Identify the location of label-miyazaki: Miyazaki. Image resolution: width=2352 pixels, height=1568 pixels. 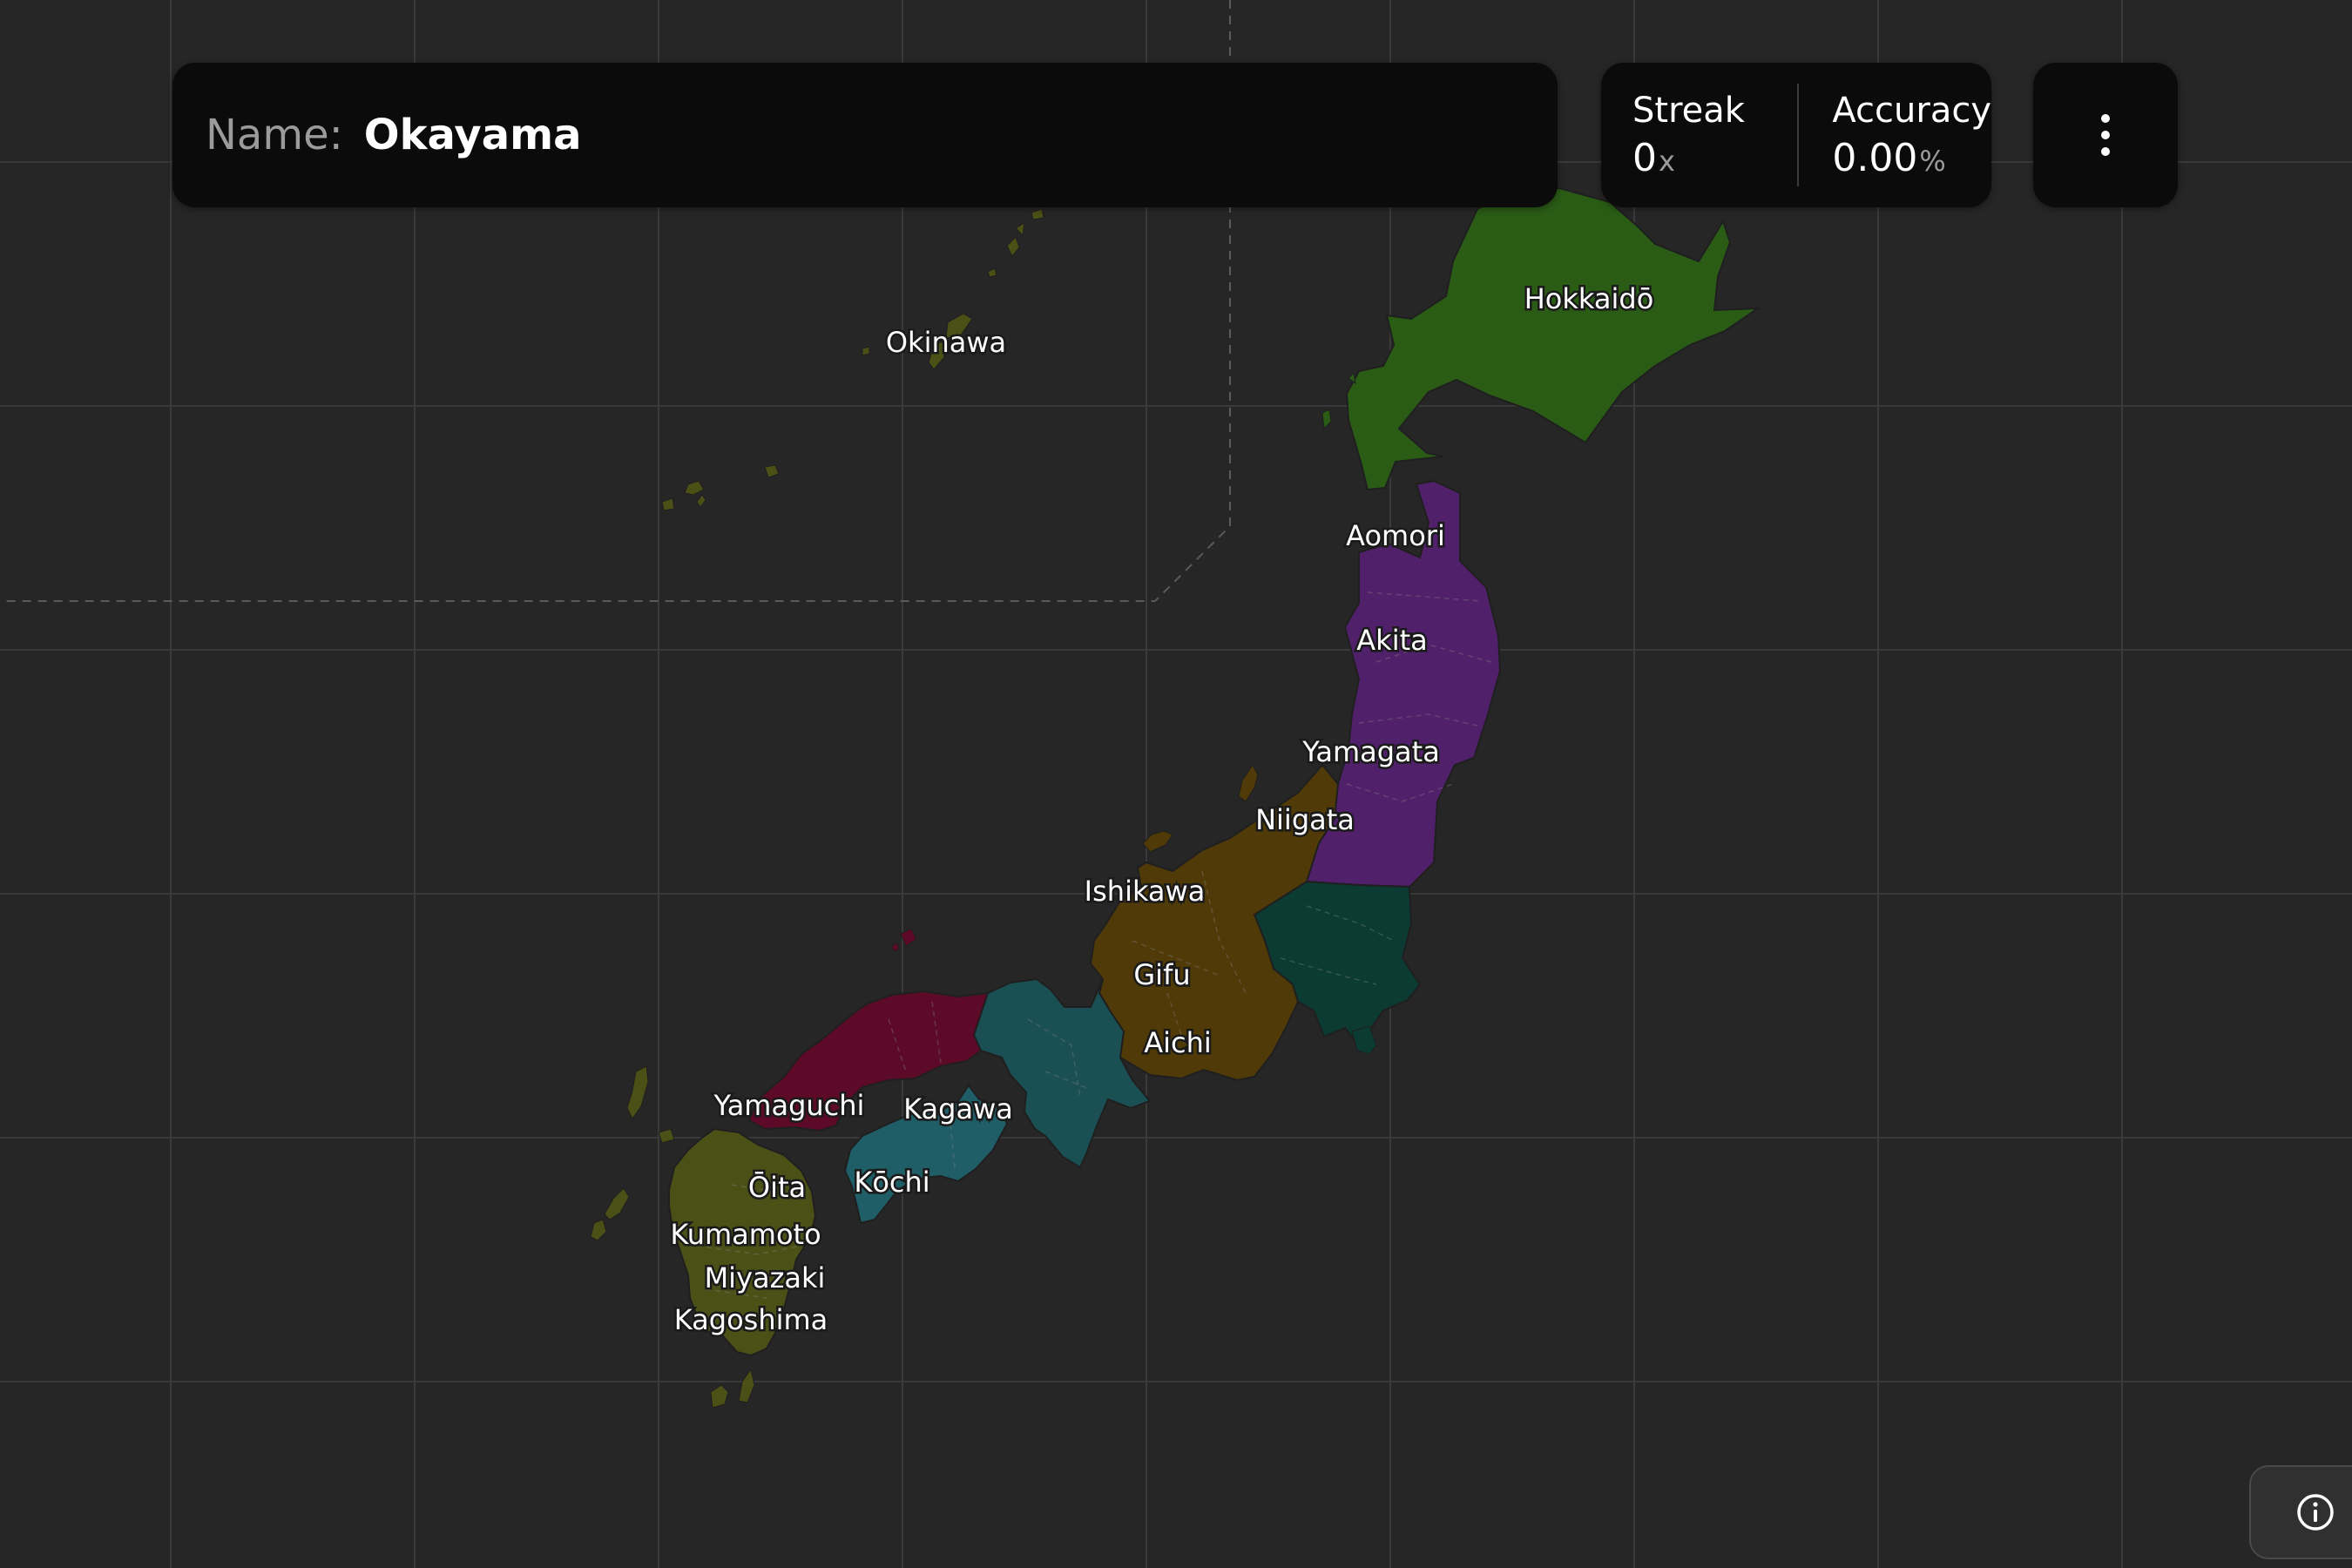
(766, 1277).